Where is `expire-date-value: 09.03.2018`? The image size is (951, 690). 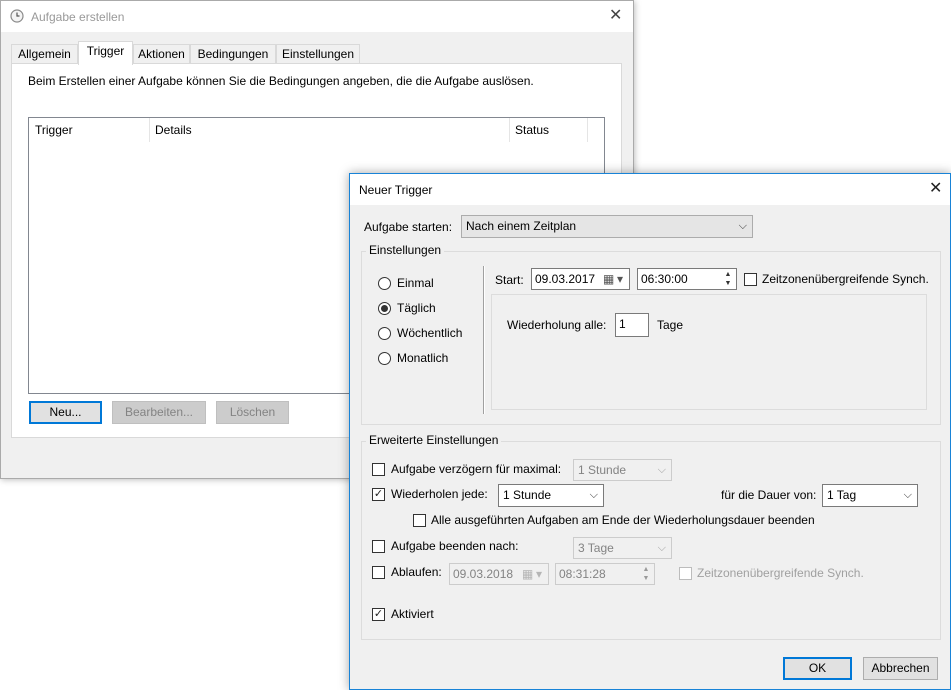
expire-date-value: 09.03.2018 is located at coordinates (483, 574).